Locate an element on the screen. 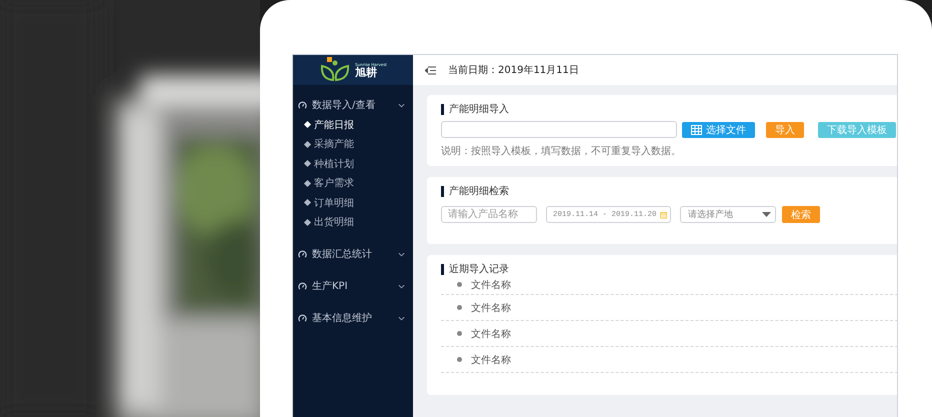 The height and width of the screenshot is (417, 932). menu-group: 数据导入/查看 is located at coordinates (353, 105).